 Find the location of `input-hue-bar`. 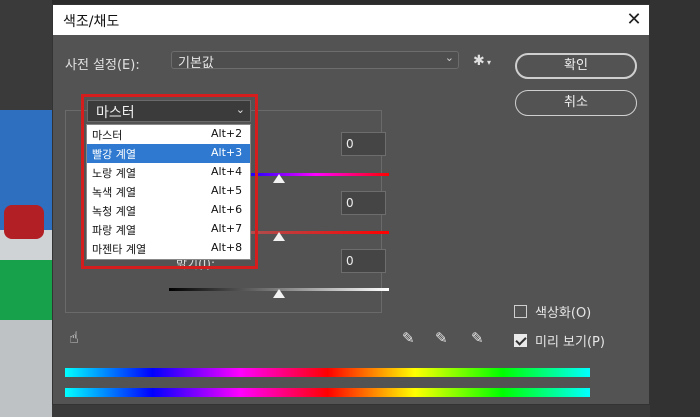

input-hue-bar is located at coordinates (327, 372).